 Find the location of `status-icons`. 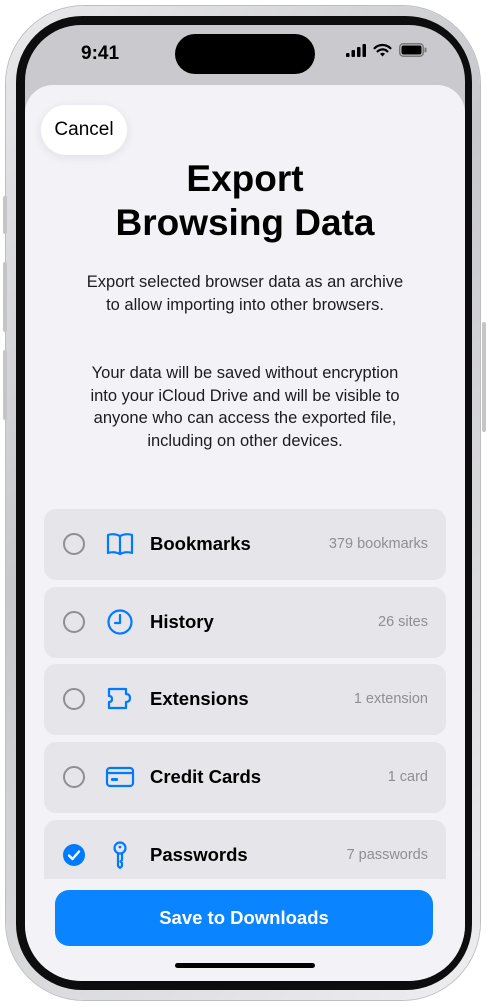

status-icons is located at coordinates (386, 50).